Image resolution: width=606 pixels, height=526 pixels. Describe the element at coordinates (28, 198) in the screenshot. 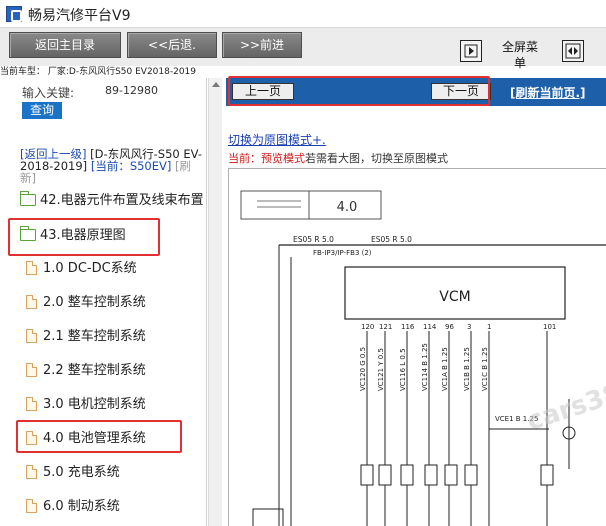

I see `folder-icon` at that location.